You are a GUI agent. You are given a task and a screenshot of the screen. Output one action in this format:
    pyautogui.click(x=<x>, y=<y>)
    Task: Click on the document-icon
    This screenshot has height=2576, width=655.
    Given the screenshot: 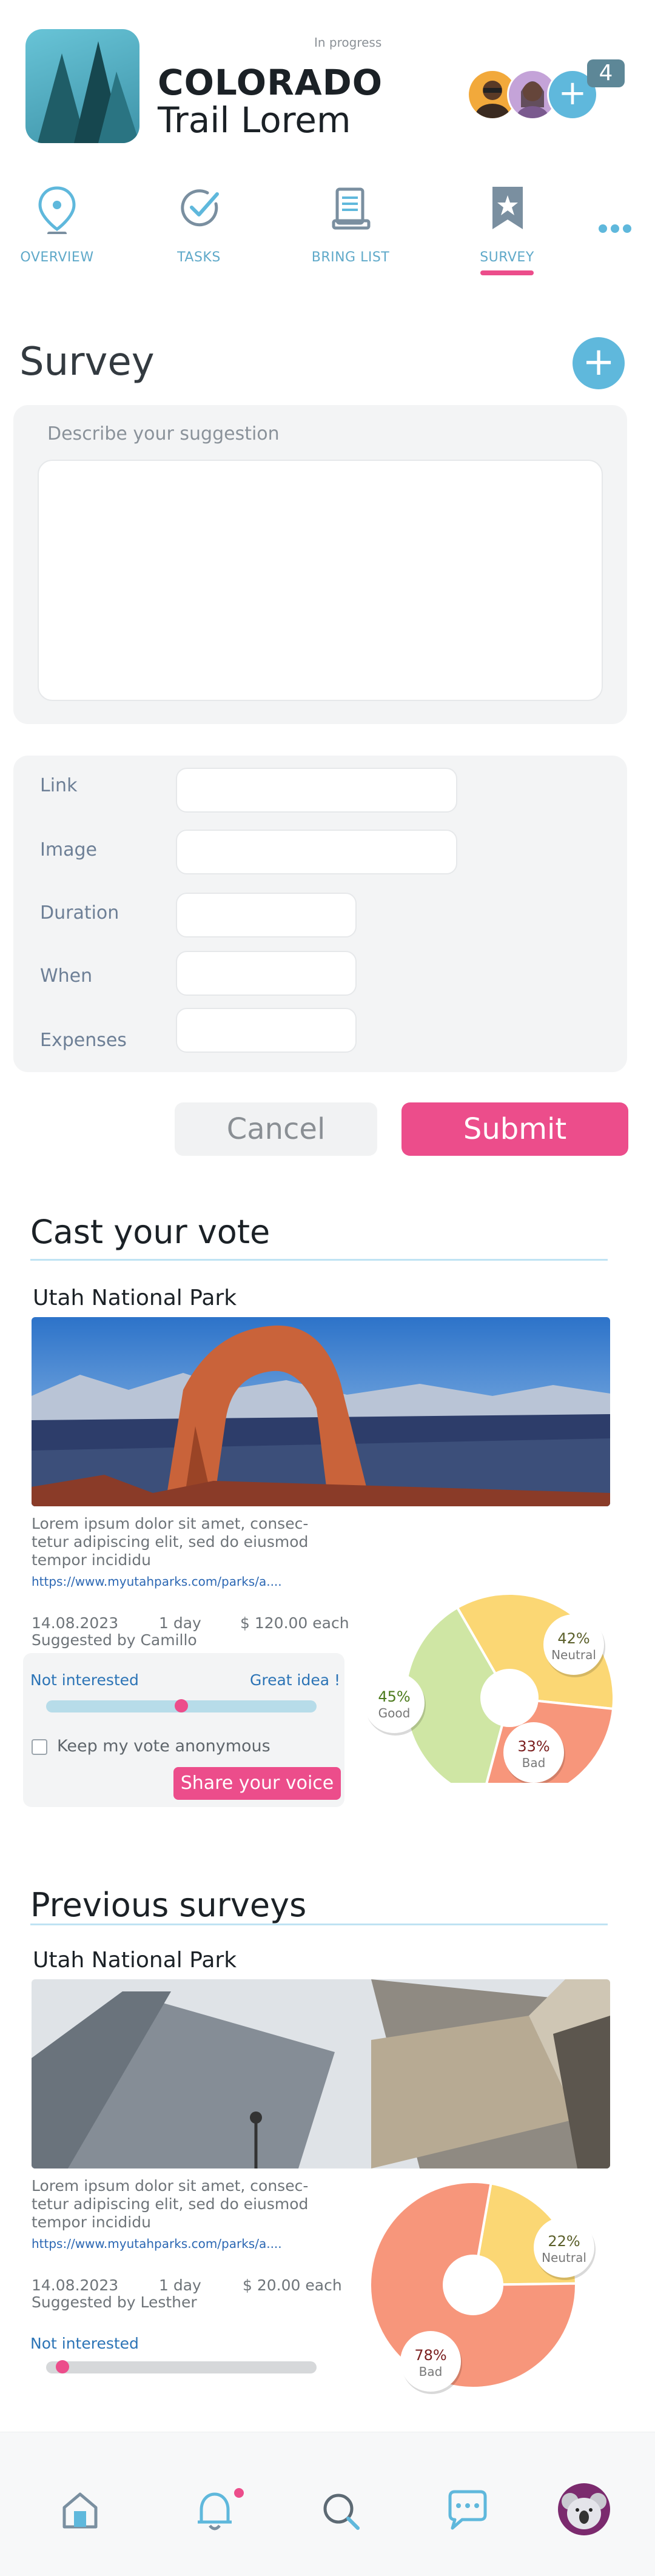 What is the action you would take?
    pyautogui.click(x=352, y=209)
    